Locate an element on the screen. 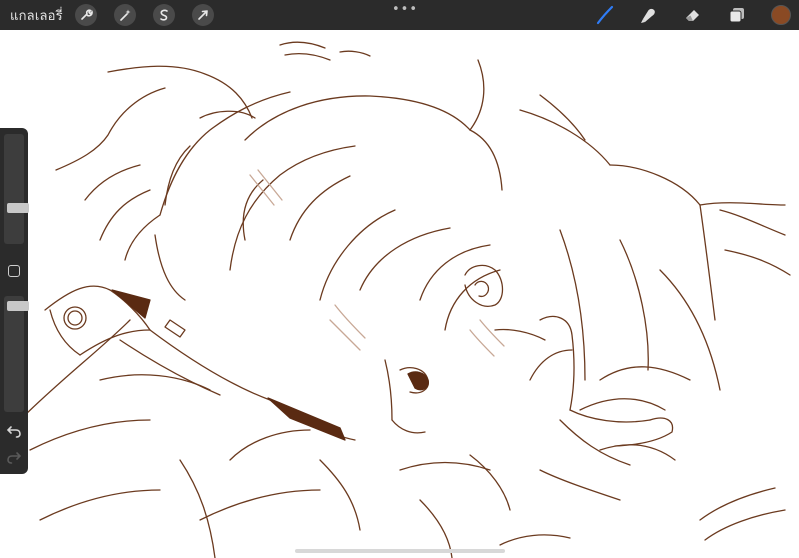 The image size is (799, 558). eraser-icon is located at coordinates (692, 15).